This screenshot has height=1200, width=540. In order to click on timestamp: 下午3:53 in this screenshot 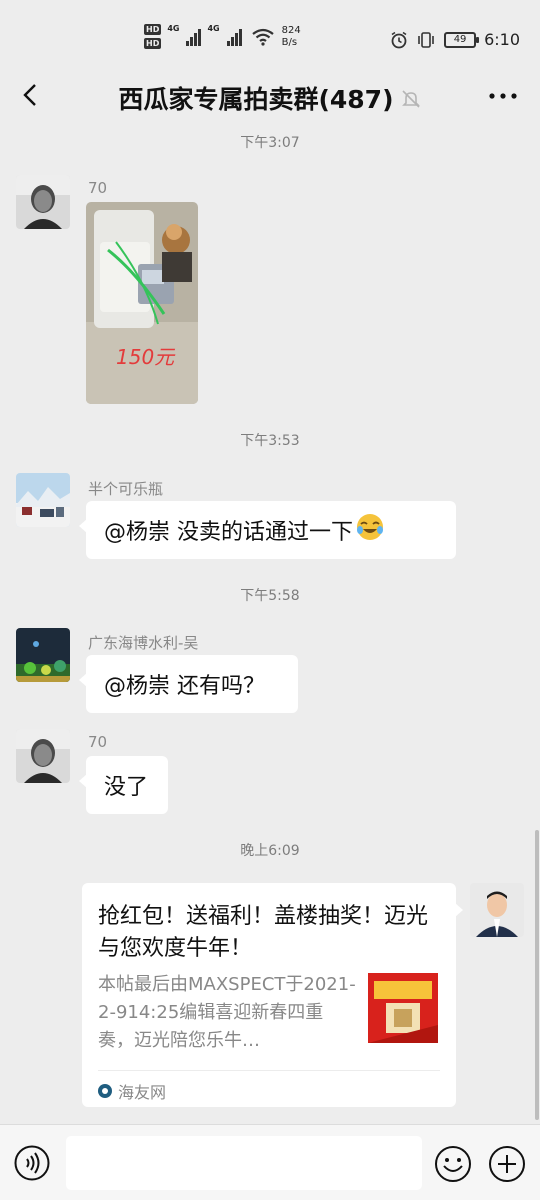, I will do `click(270, 441)`.